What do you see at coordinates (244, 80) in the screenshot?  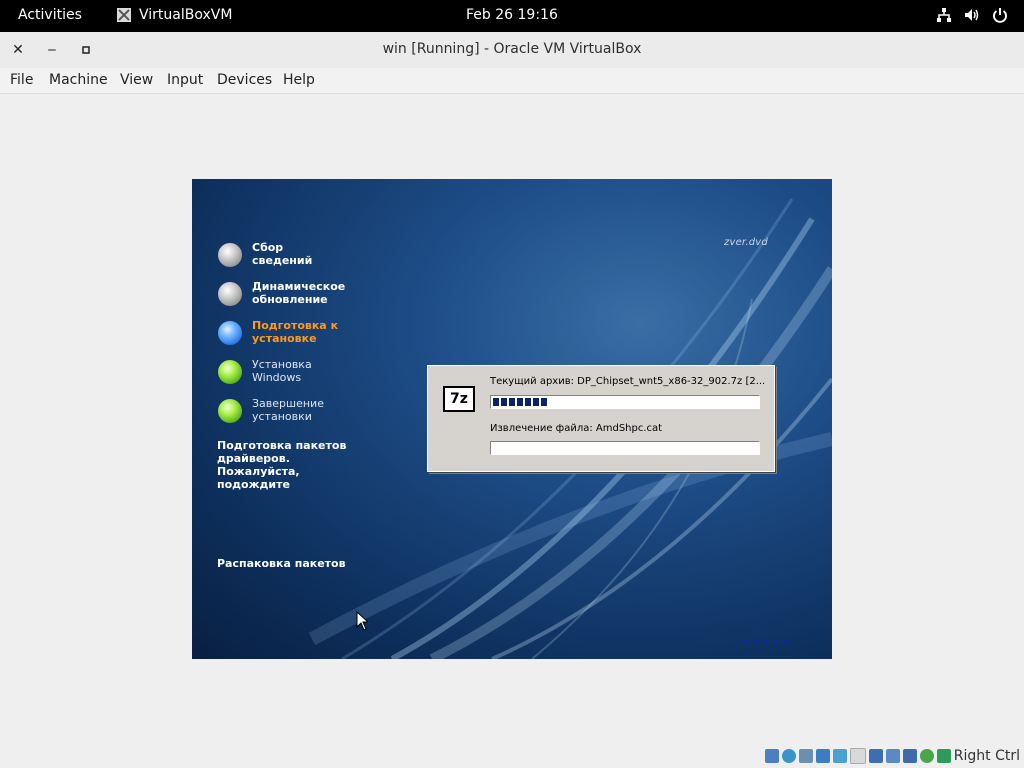 I see `menu-devices: Devices` at bounding box center [244, 80].